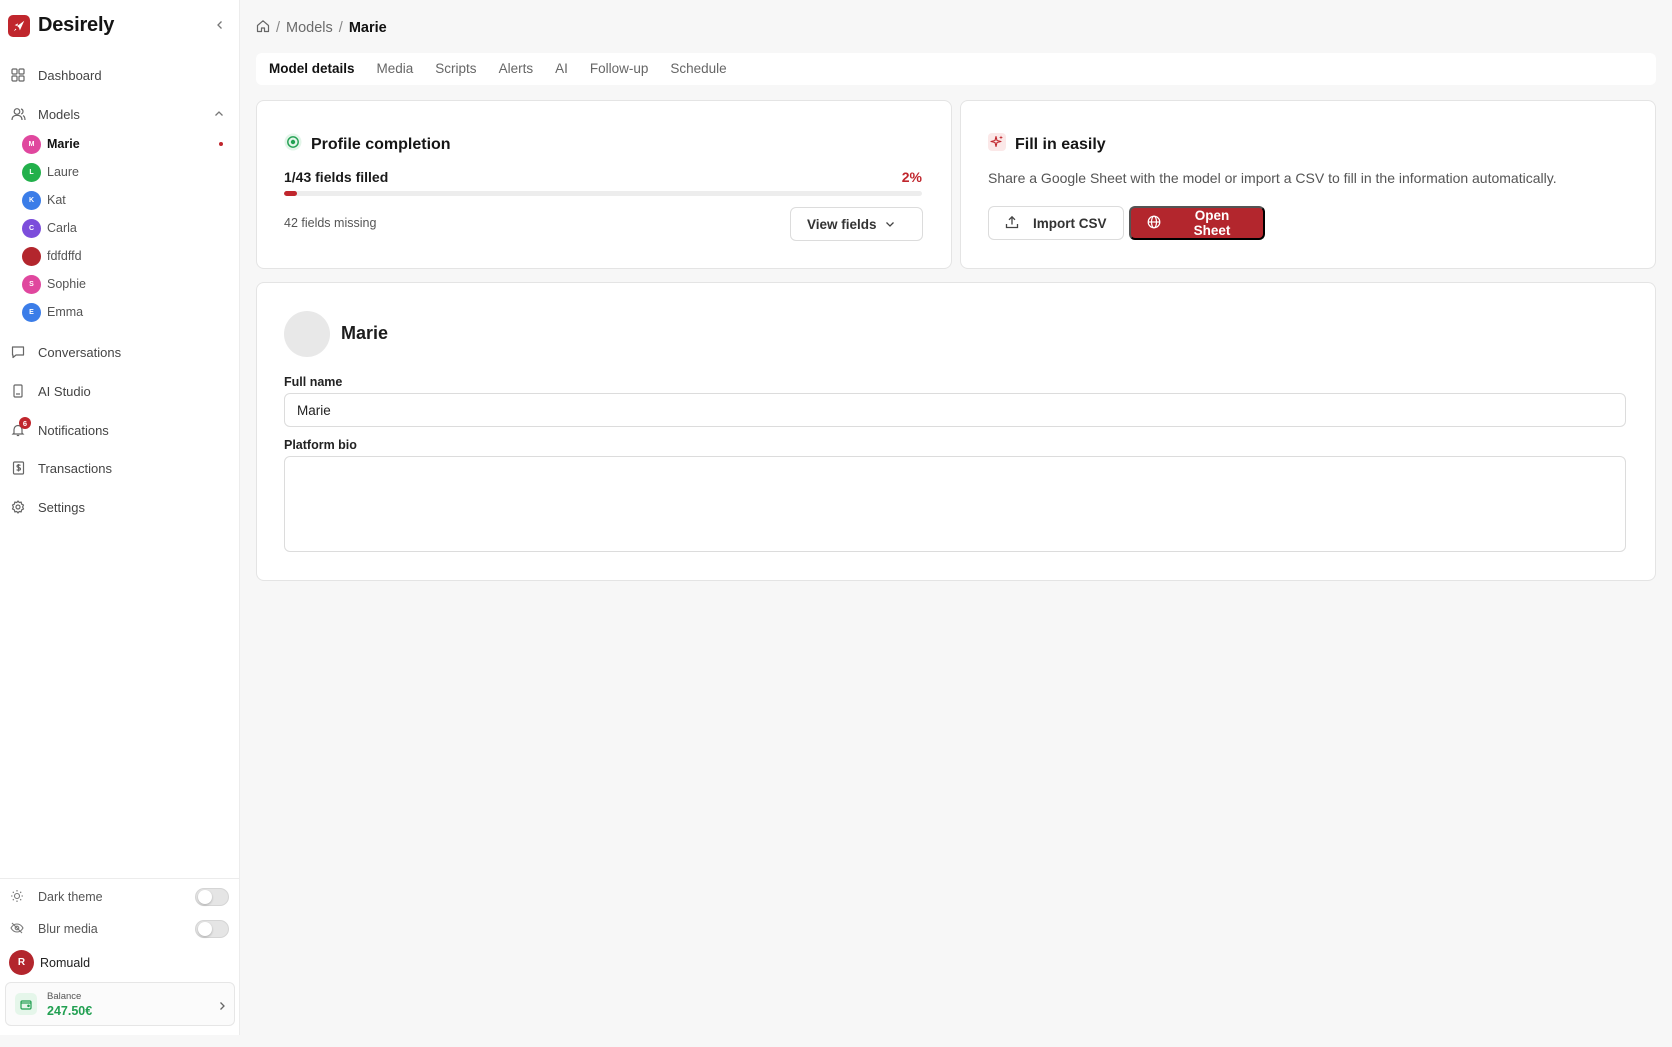  Describe the element at coordinates (70, 897) in the screenshot. I see `dark-theme-label: Dark theme` at that location.